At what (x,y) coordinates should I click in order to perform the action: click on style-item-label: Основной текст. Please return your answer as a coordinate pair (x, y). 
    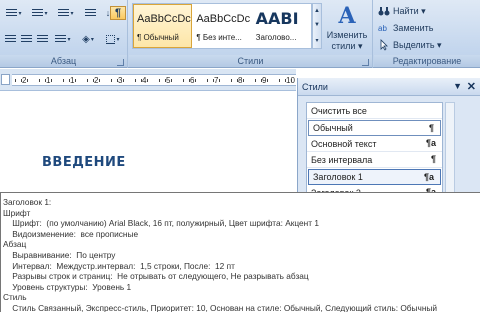
    Looking at the image, I should click on (344, 143).